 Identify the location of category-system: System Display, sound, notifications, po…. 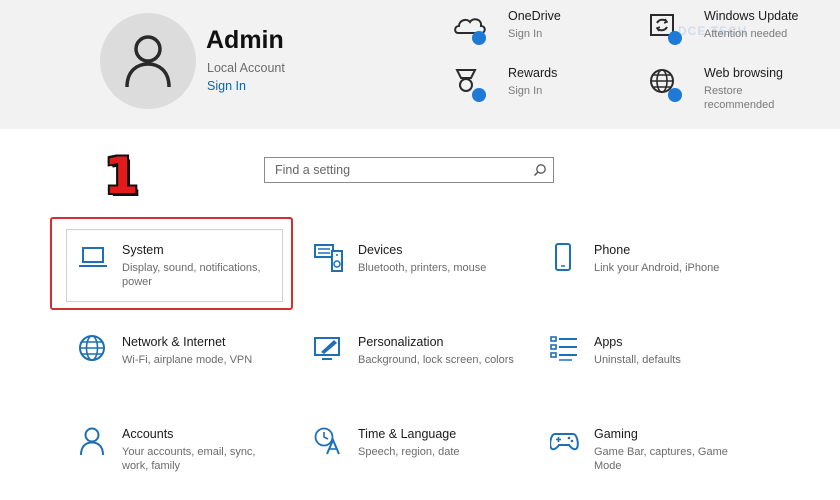
(183, 278).